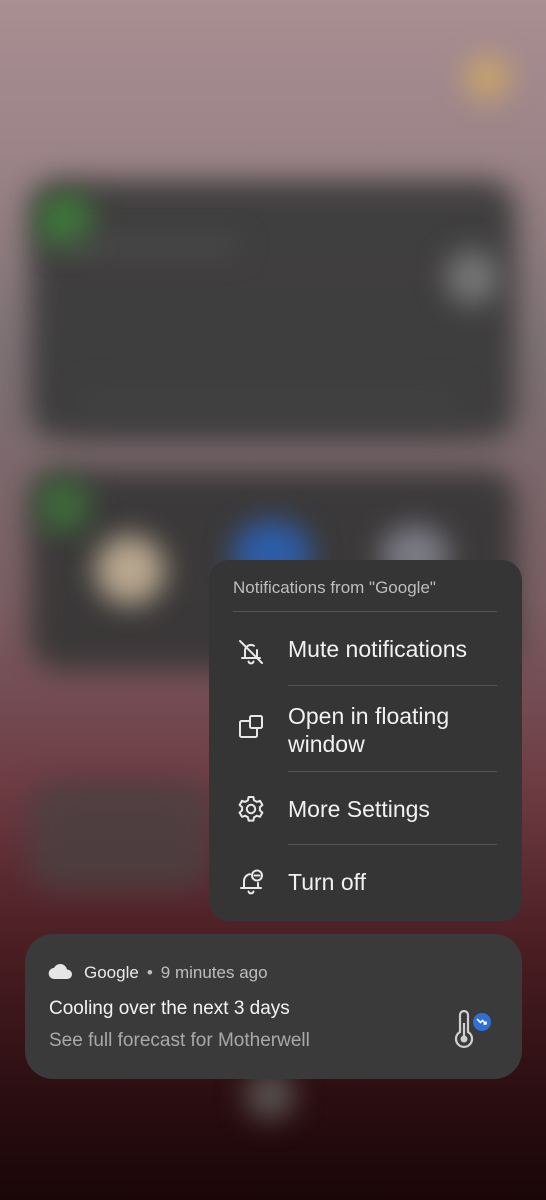 This screenshot has height=1200, width=546. Describe the element at coordinates (251, 727) in the screenshot. I see `floating-window-icon` at that location.